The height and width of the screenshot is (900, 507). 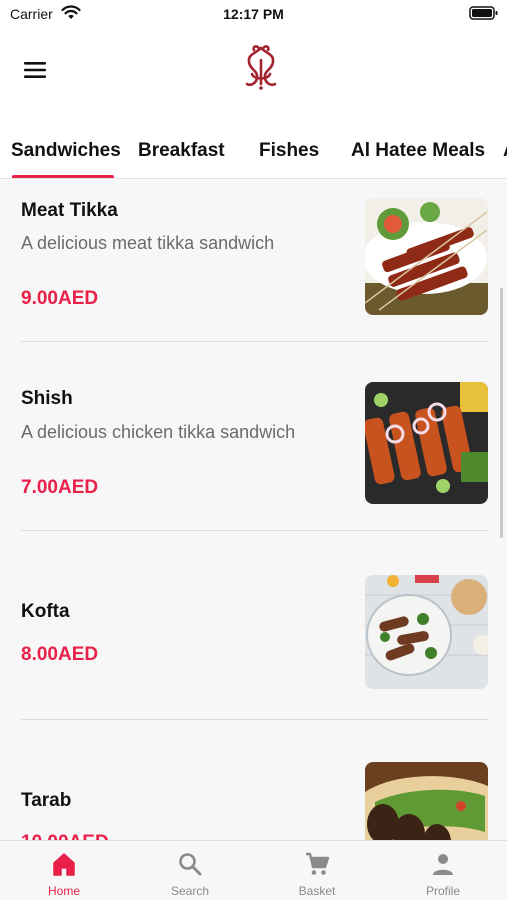 I want to click on tab-sandwiches: Sandwiches, so click(x=66, y=151).